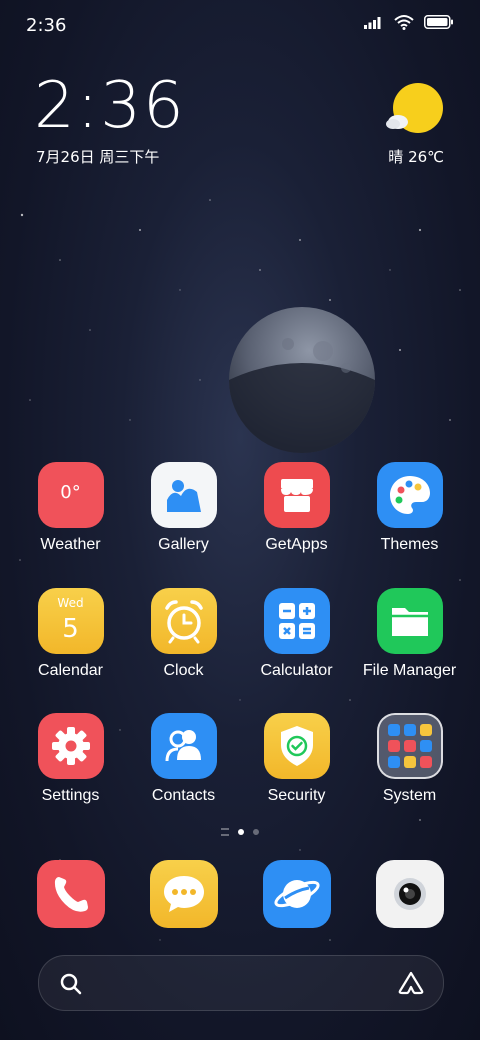 The height and width of the screenshot is (1040, 480). What do you see at coordinates (110, 106) in the screenshot?
I see `clock-widget-time: 2:36` at bounding box center [110, 106].